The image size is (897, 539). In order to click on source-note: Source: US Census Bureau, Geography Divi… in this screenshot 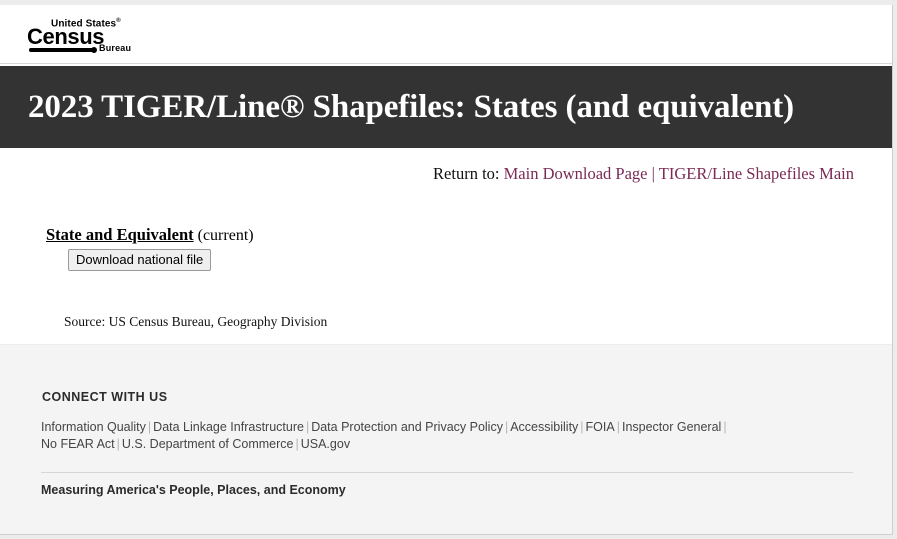, I will do `click(196, 321)`.